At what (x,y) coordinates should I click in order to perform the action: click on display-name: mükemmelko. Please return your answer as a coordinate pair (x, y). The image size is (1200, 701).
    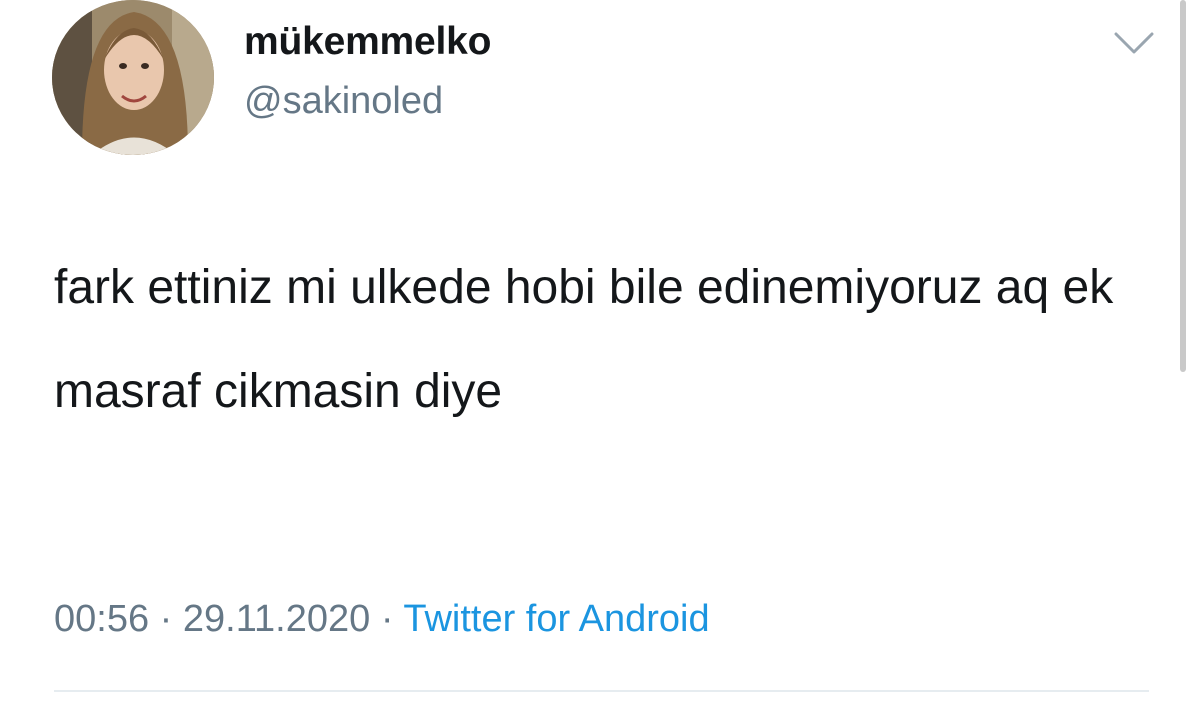
    Looking at the image, I should click on (367, 42).